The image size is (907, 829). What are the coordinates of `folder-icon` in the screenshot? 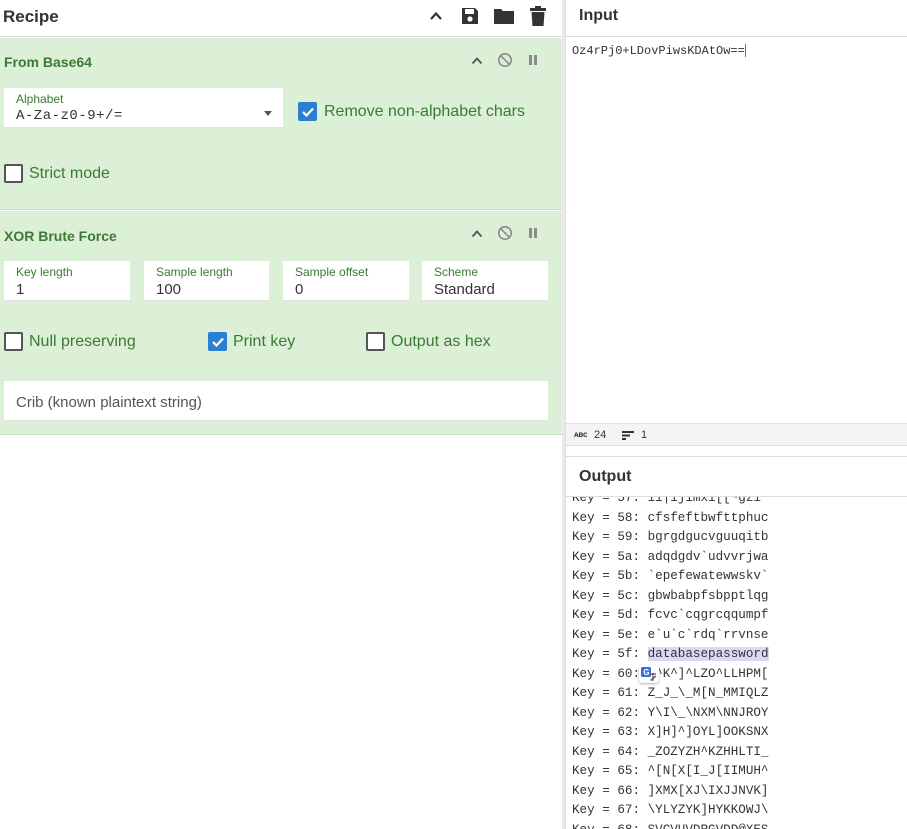 It's located at (504, 16).